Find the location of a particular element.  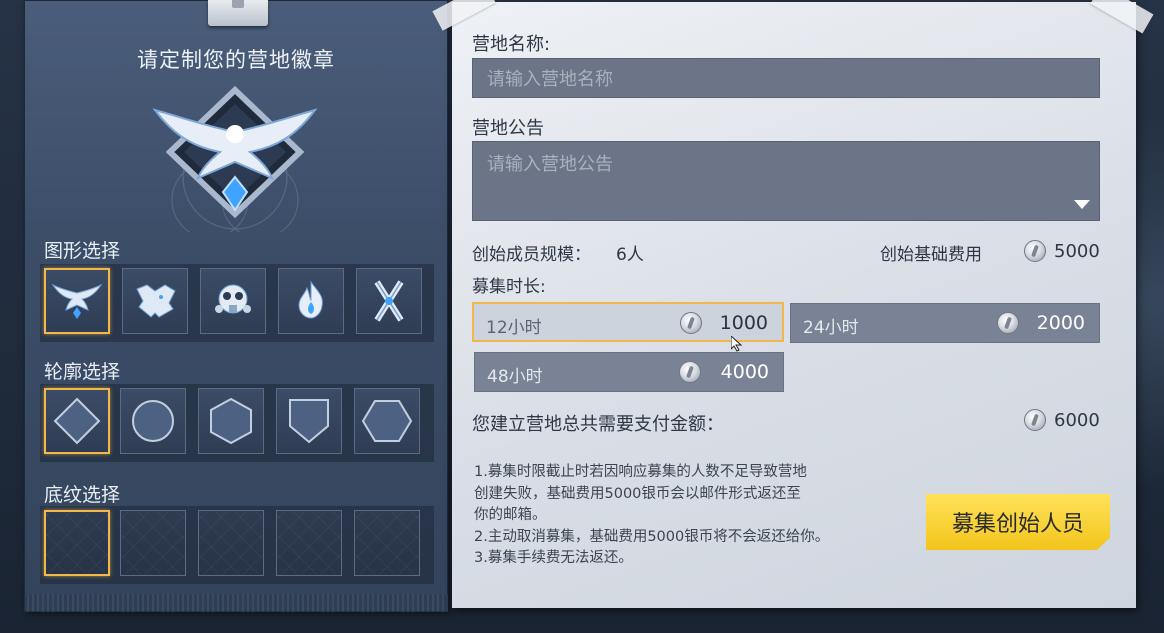

camp-name-label: 营地名称: is located at coordinates (511, 44).